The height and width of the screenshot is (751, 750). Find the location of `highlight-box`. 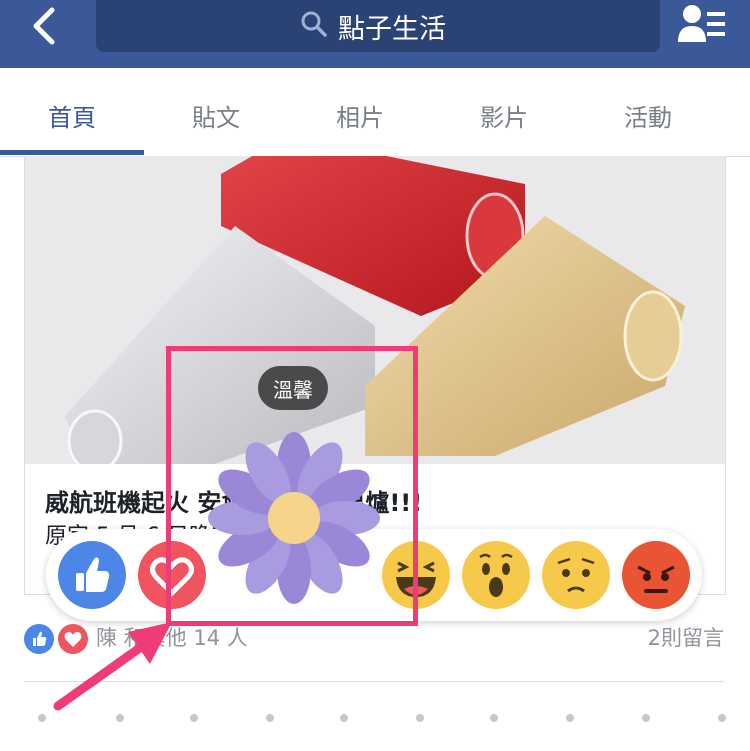

highlight-box is located at coordinates (292, 486).